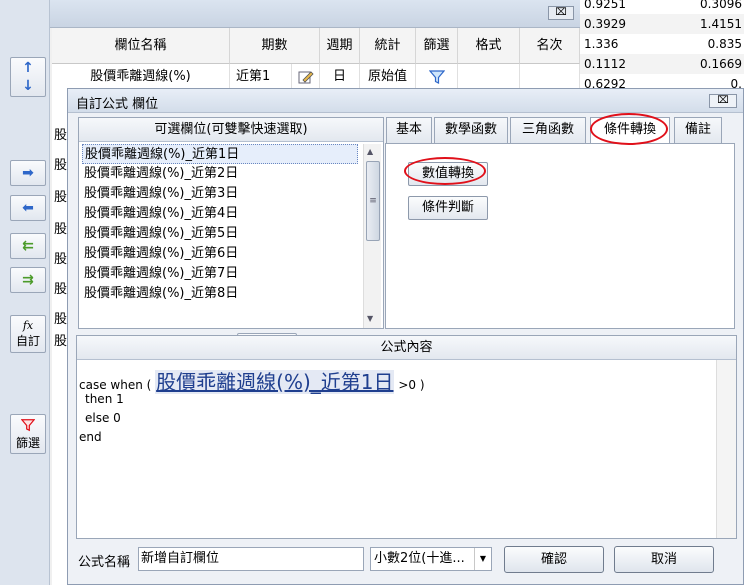  Describe the element at coordinates (630, 131) in the screenshot. I see `tab-condition-convert: 條件轉換` at that location.